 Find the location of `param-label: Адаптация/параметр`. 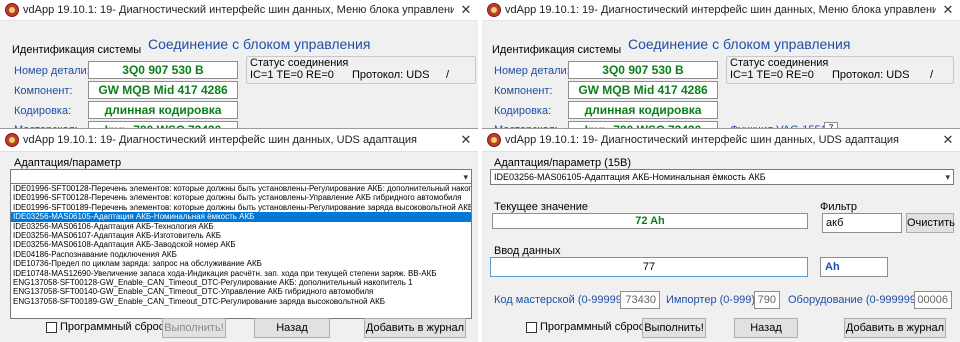

param-label: Адаптация/параметр is located at coordinates (68, 163).